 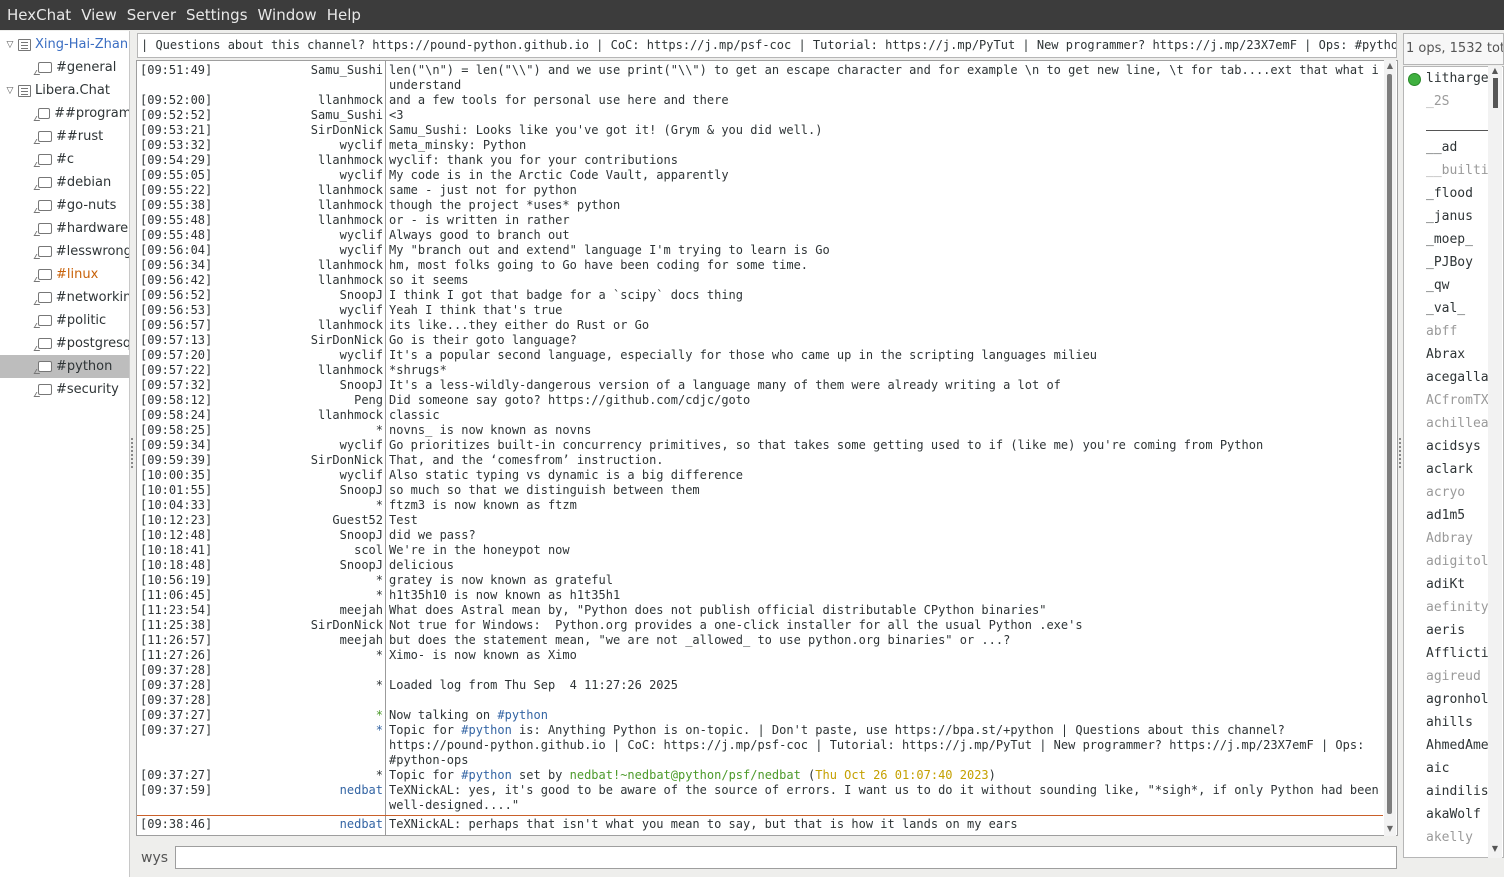 What do you see at coordinates (64, 389) in the screenshot?
I see `tree-item-security: #security` at bounding box center [64, 389].